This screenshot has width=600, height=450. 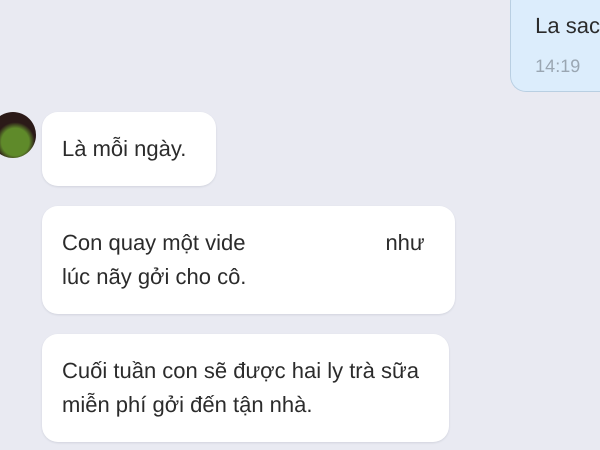 What do you see at coordinates (240, 371) in the screenshot?
I see `message-text: Cuối tuần con sẽ được hai ly trà sữa` at bounding box center [240, 371].